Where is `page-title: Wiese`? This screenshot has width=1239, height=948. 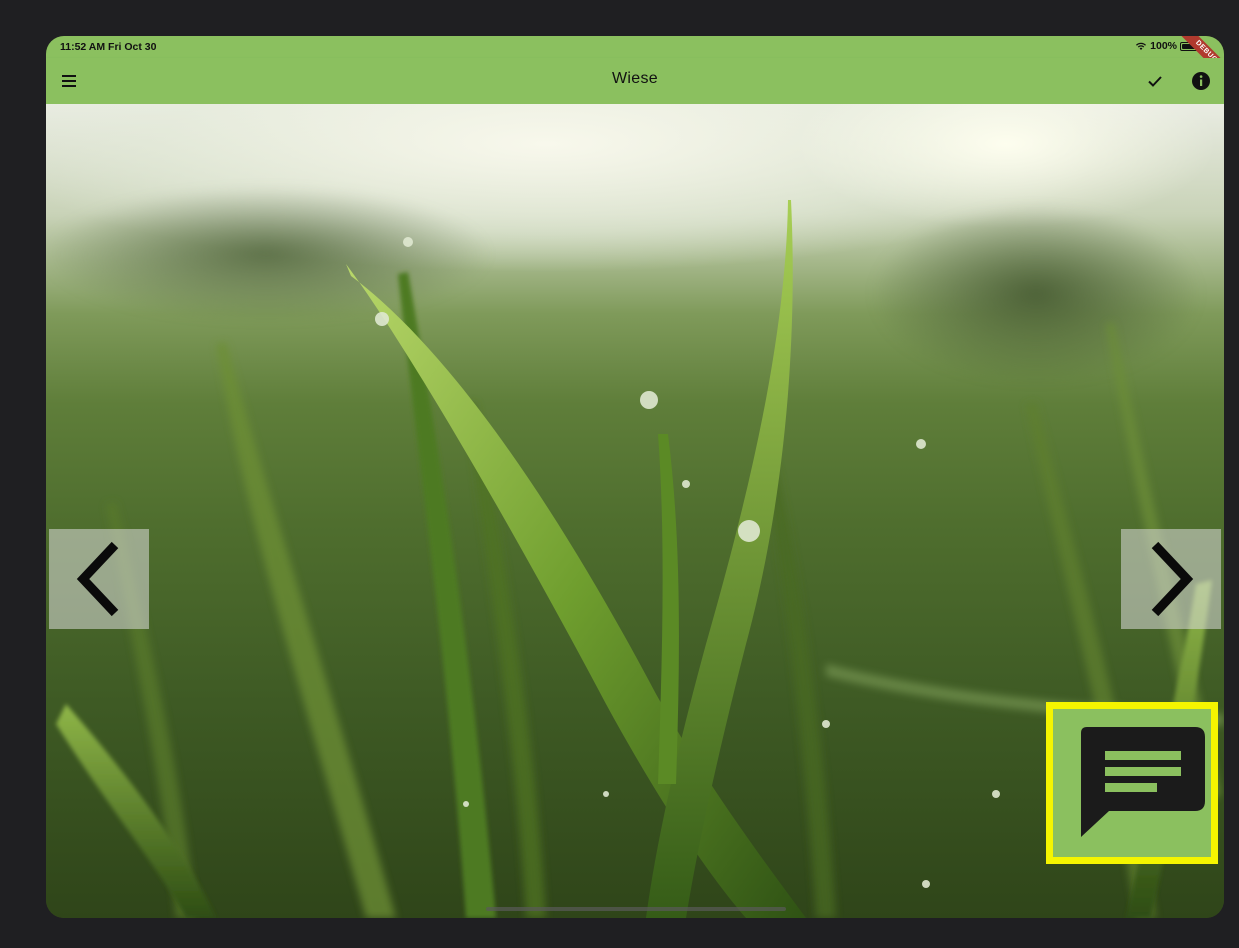
page-title: Wiese is located at coordinates (635, 78).